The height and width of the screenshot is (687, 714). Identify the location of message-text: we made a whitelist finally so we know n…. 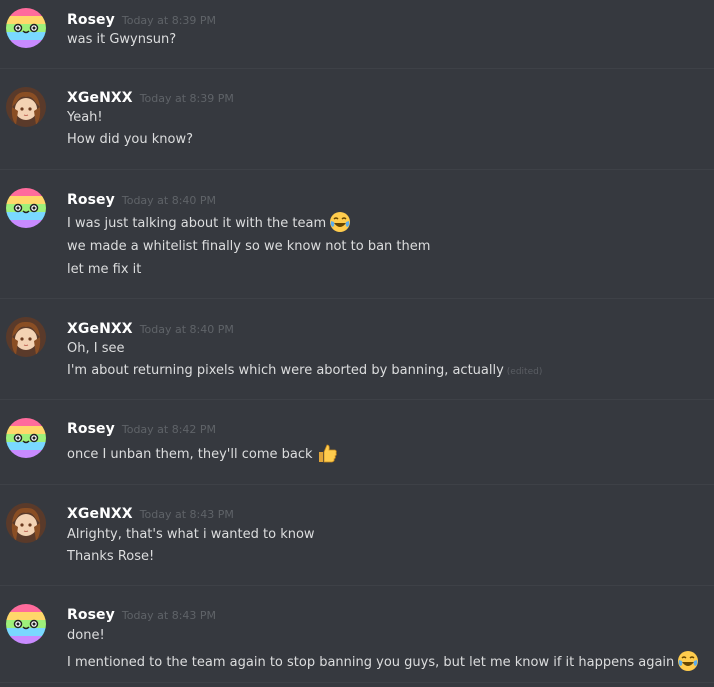
(249, 246).